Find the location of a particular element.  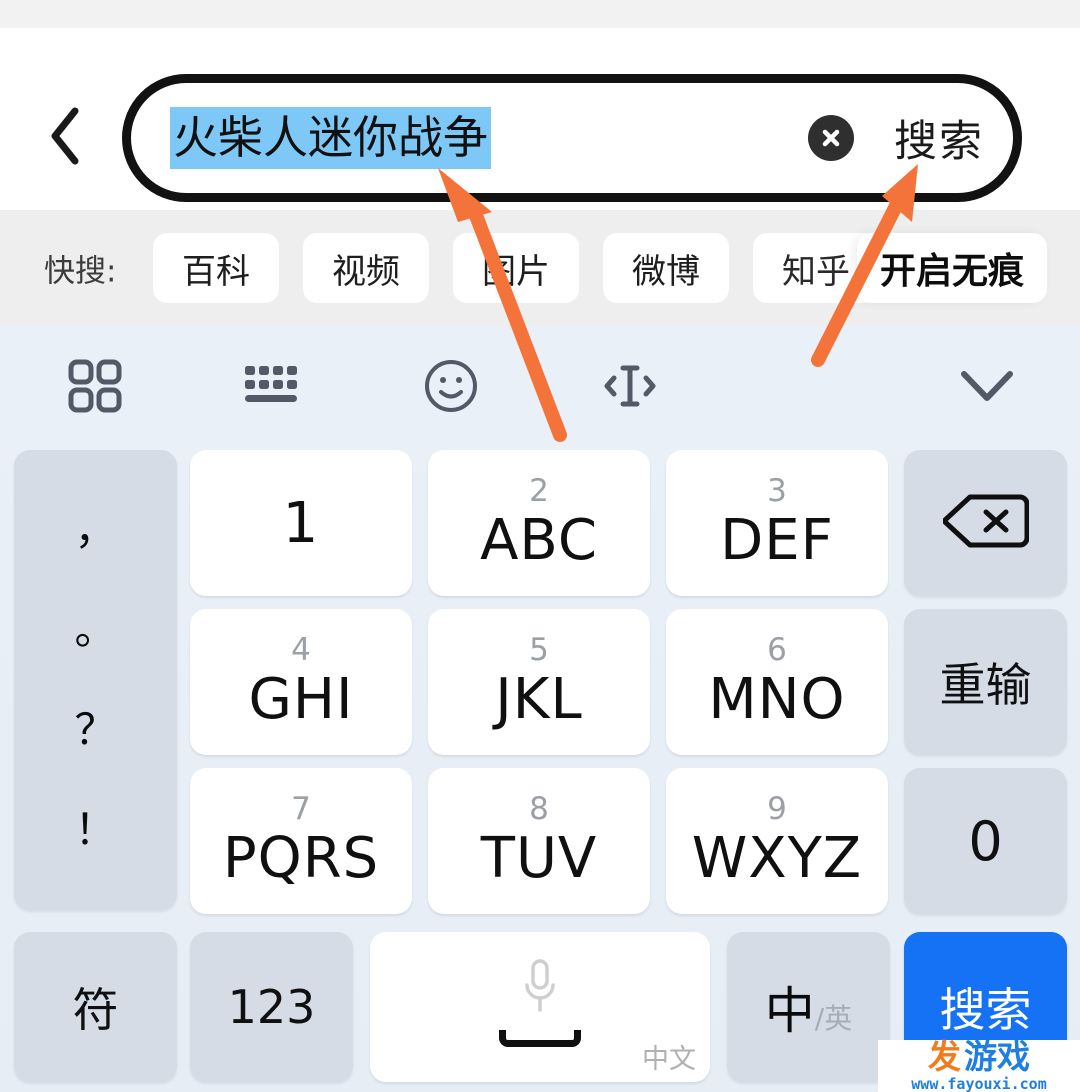

microphone-icon is located at coordinates (540, 989).